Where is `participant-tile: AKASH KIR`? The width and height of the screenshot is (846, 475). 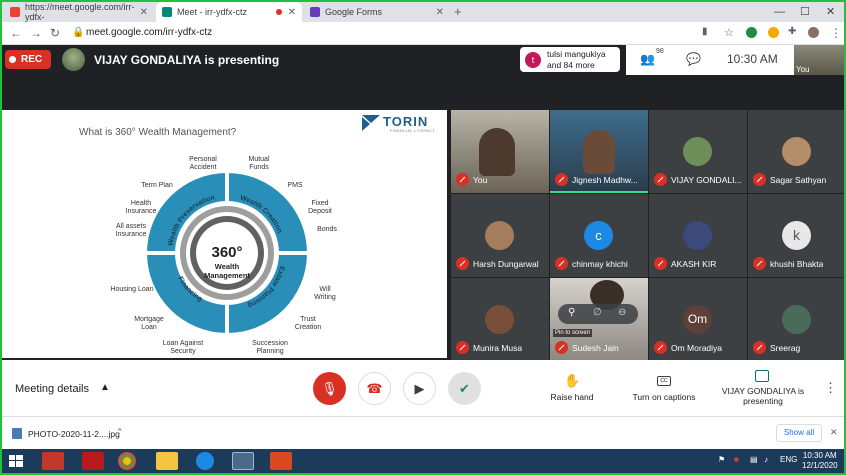
participant-tile: AKASH KIR is located at coordinates (698, 235).